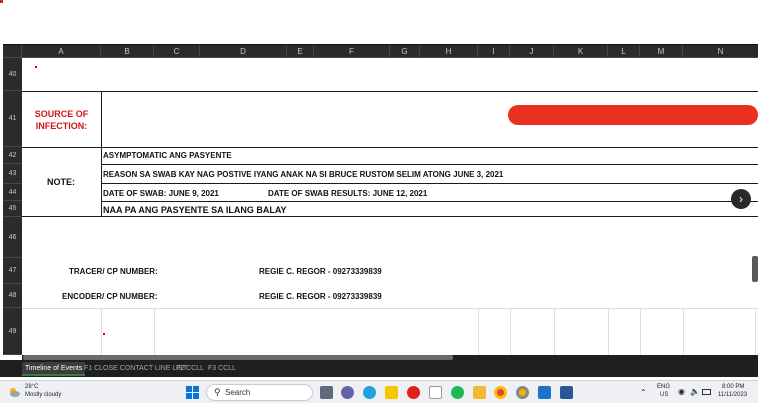 This screenshot has width=758, height=403. I want to click on row-header-41: 41, so click(12, 119).